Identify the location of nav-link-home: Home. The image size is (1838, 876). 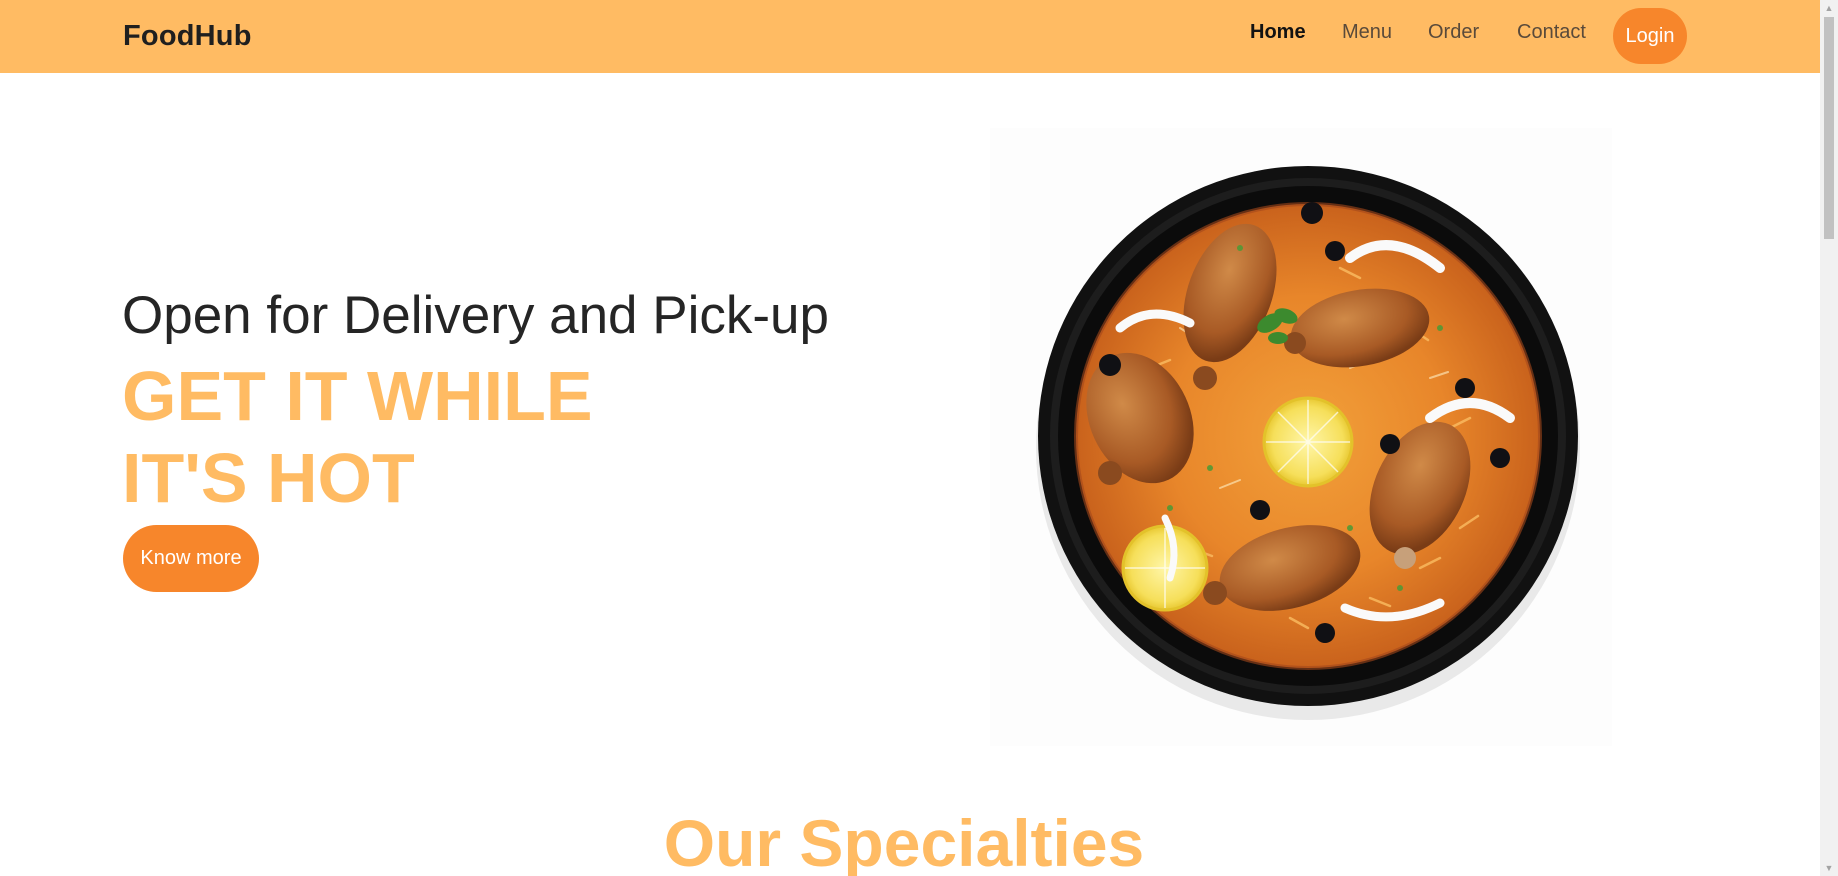
(1278, 32).